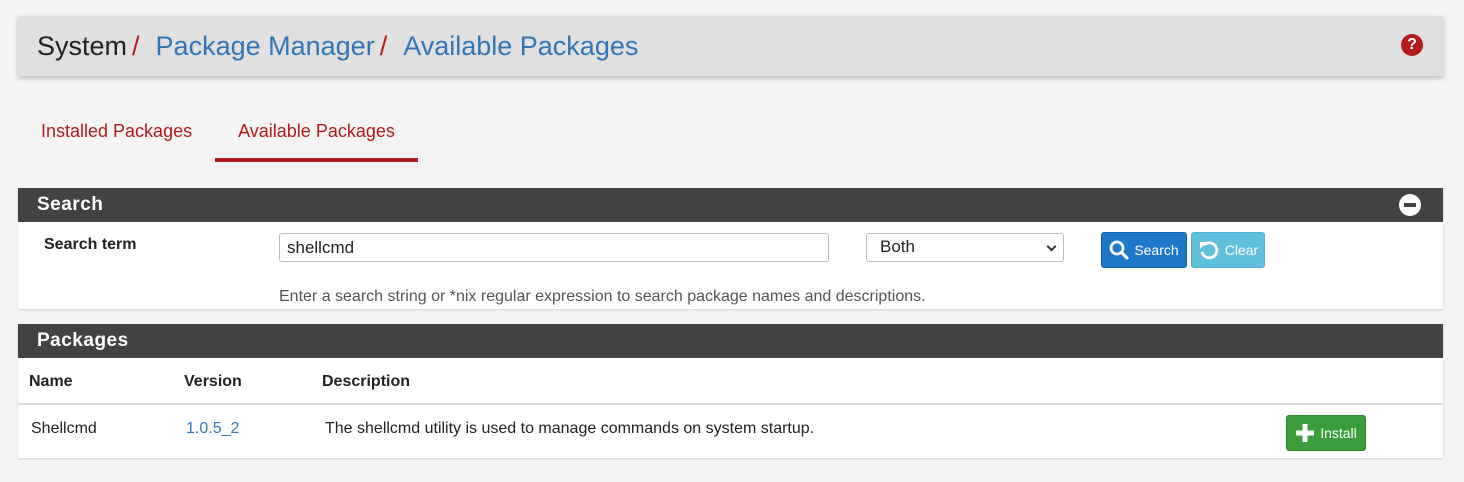 This screenshot has width=1464, height=482. Describe the element at coordinates (1410, 205) in the screenshot. I see `minus-circle-icon` at that location.